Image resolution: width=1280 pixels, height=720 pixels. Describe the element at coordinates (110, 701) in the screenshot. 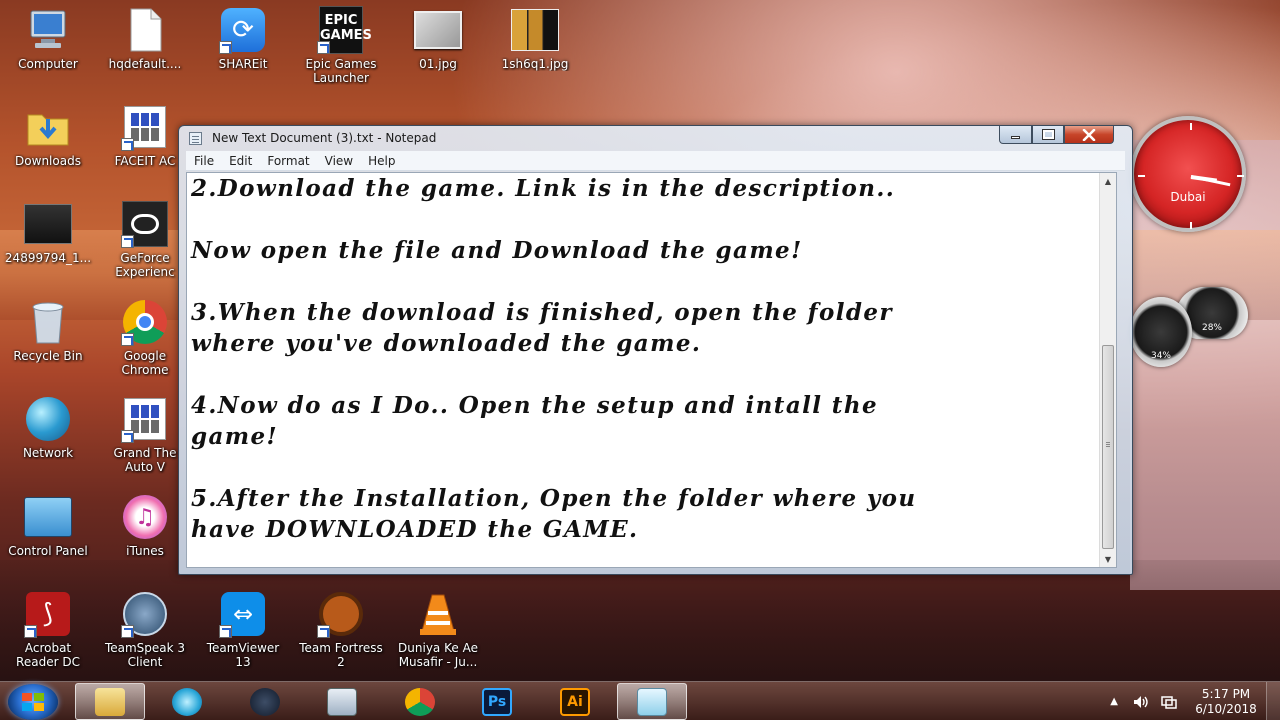

I see `taskbar-explorer` at that location.